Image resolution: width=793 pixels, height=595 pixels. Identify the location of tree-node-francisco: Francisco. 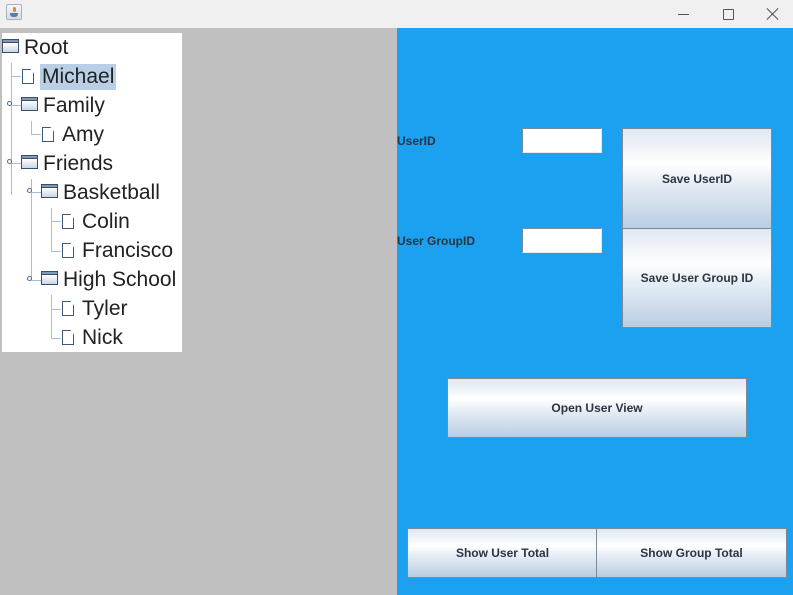
(118, 250).